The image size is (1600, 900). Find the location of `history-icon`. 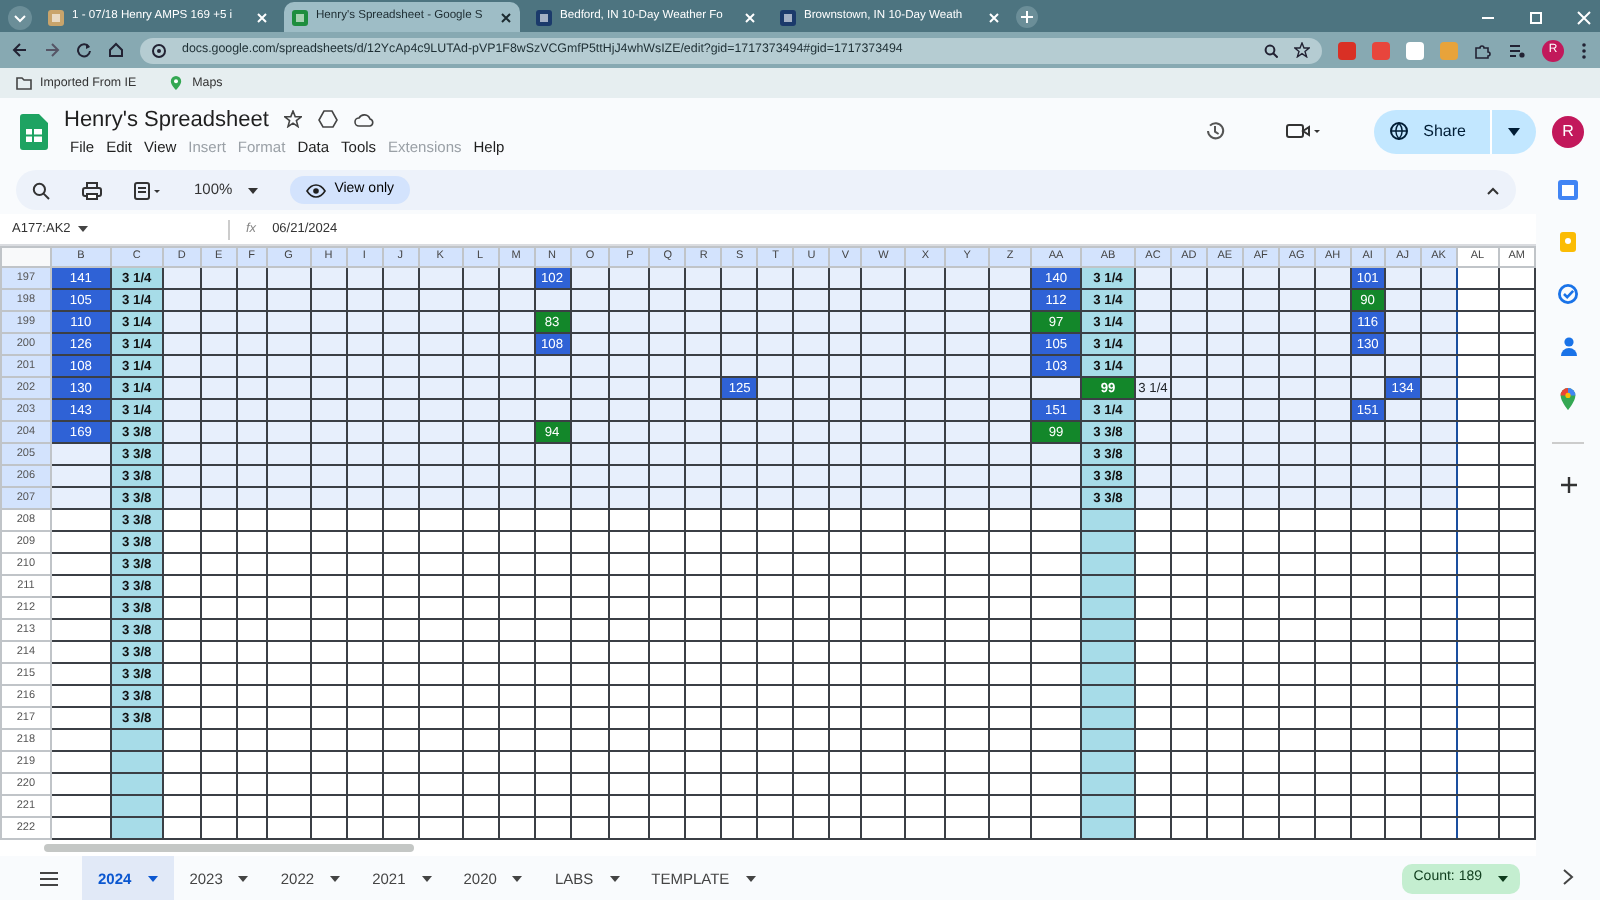

history-icon is located at coordinates (1214, 131).